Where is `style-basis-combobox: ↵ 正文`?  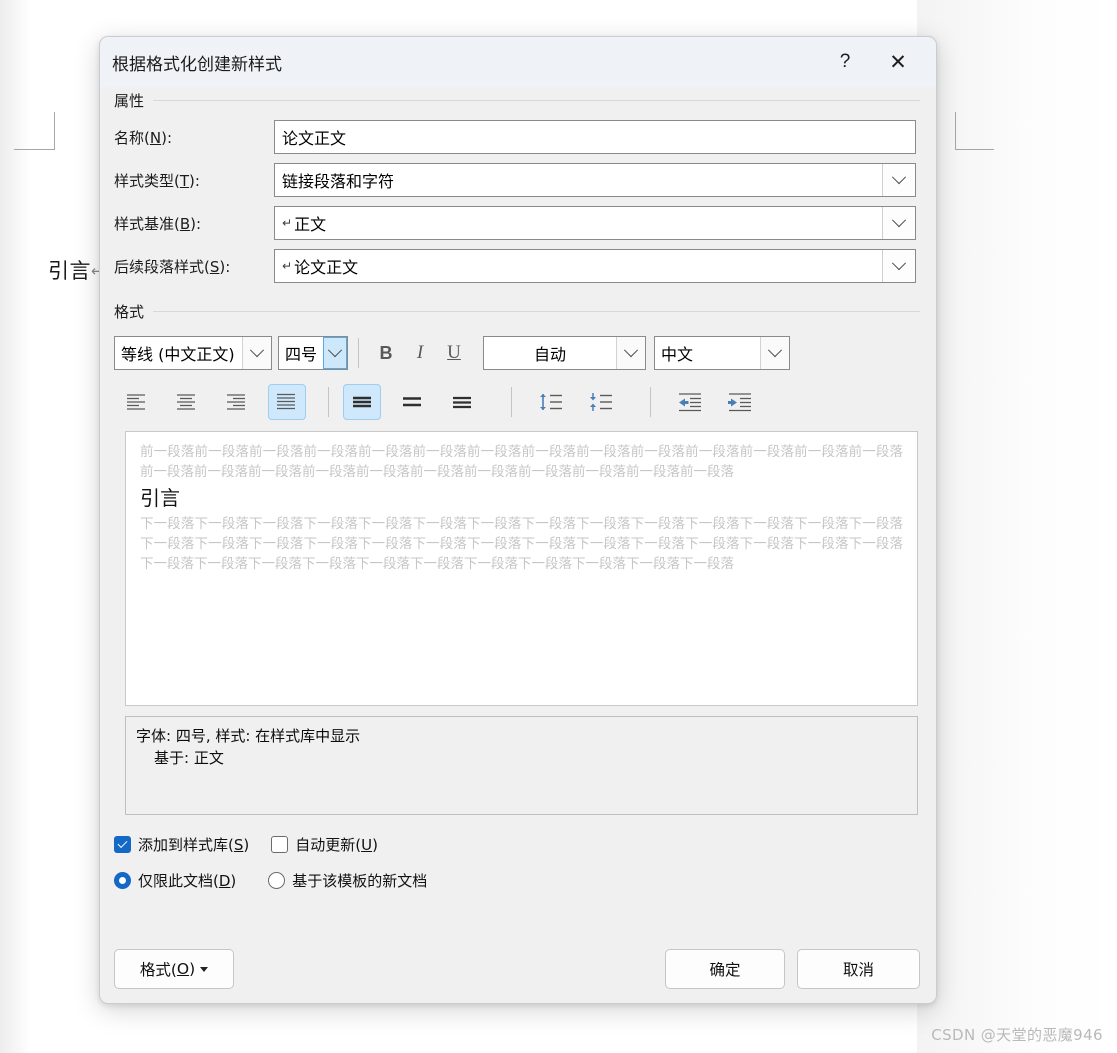
style-basis-combobox: ↵ 正文 is located at coordinates (595, 223).